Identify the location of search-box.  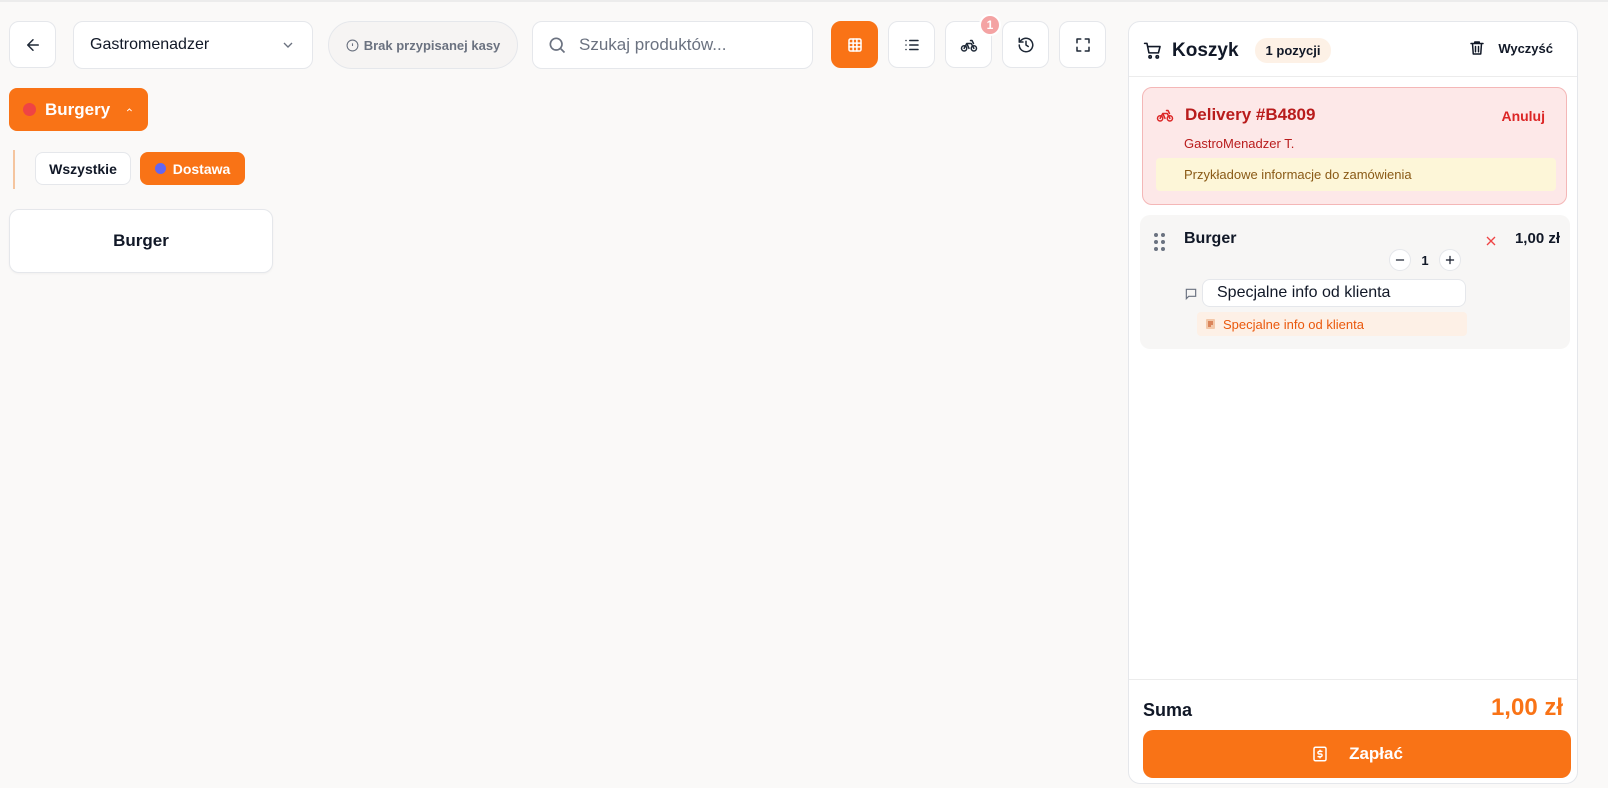
(672, 45).